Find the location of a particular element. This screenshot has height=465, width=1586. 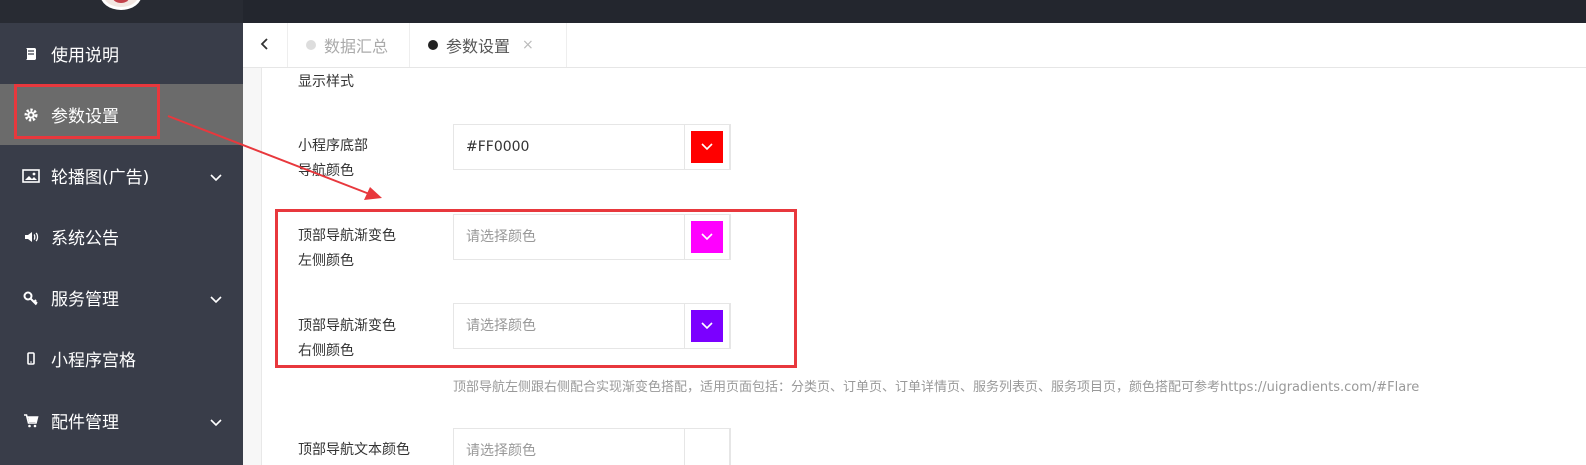

annotation-arrow is located at coordinates (274, 157).